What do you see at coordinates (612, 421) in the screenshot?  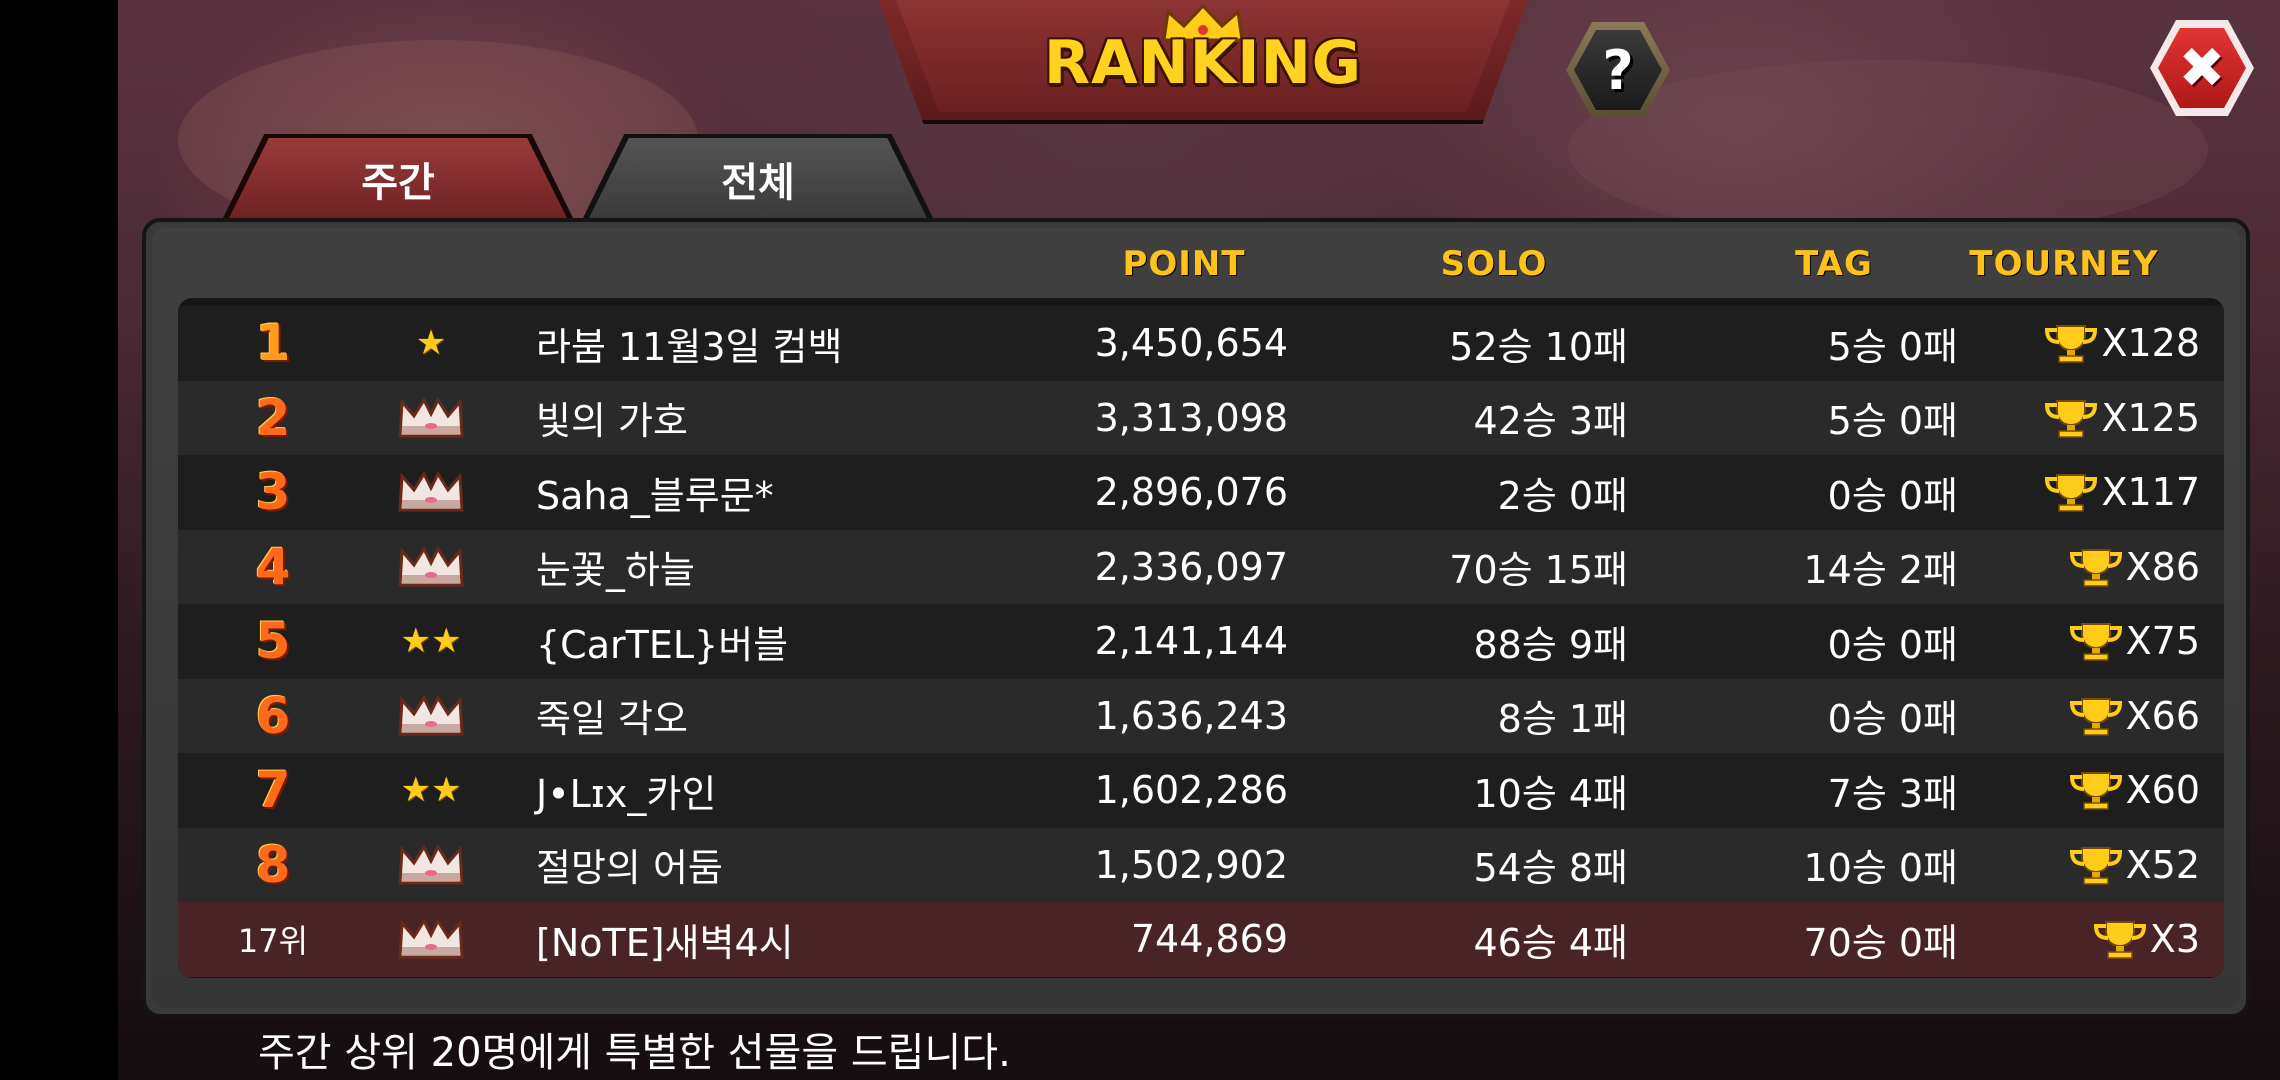 I see `player-name: 빛의 가호` at bounding box center [612, 421].